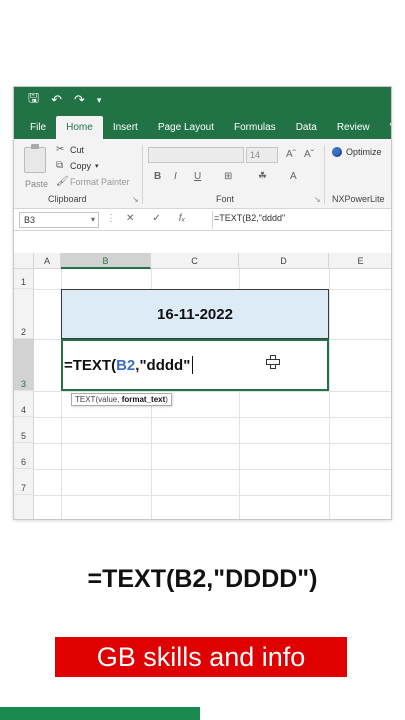 The width and height of the screenshot is (405, 720). I want to click on row-header-3: 3, so click(24, 365).